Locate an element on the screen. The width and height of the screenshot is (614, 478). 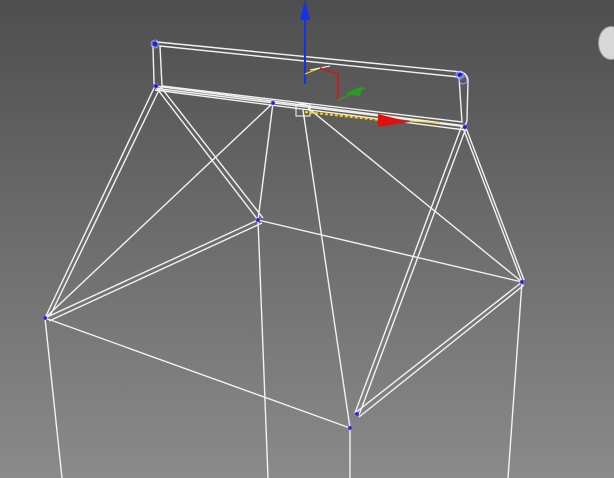
gizmo-z-arrow is located at coordinates (305, 10).